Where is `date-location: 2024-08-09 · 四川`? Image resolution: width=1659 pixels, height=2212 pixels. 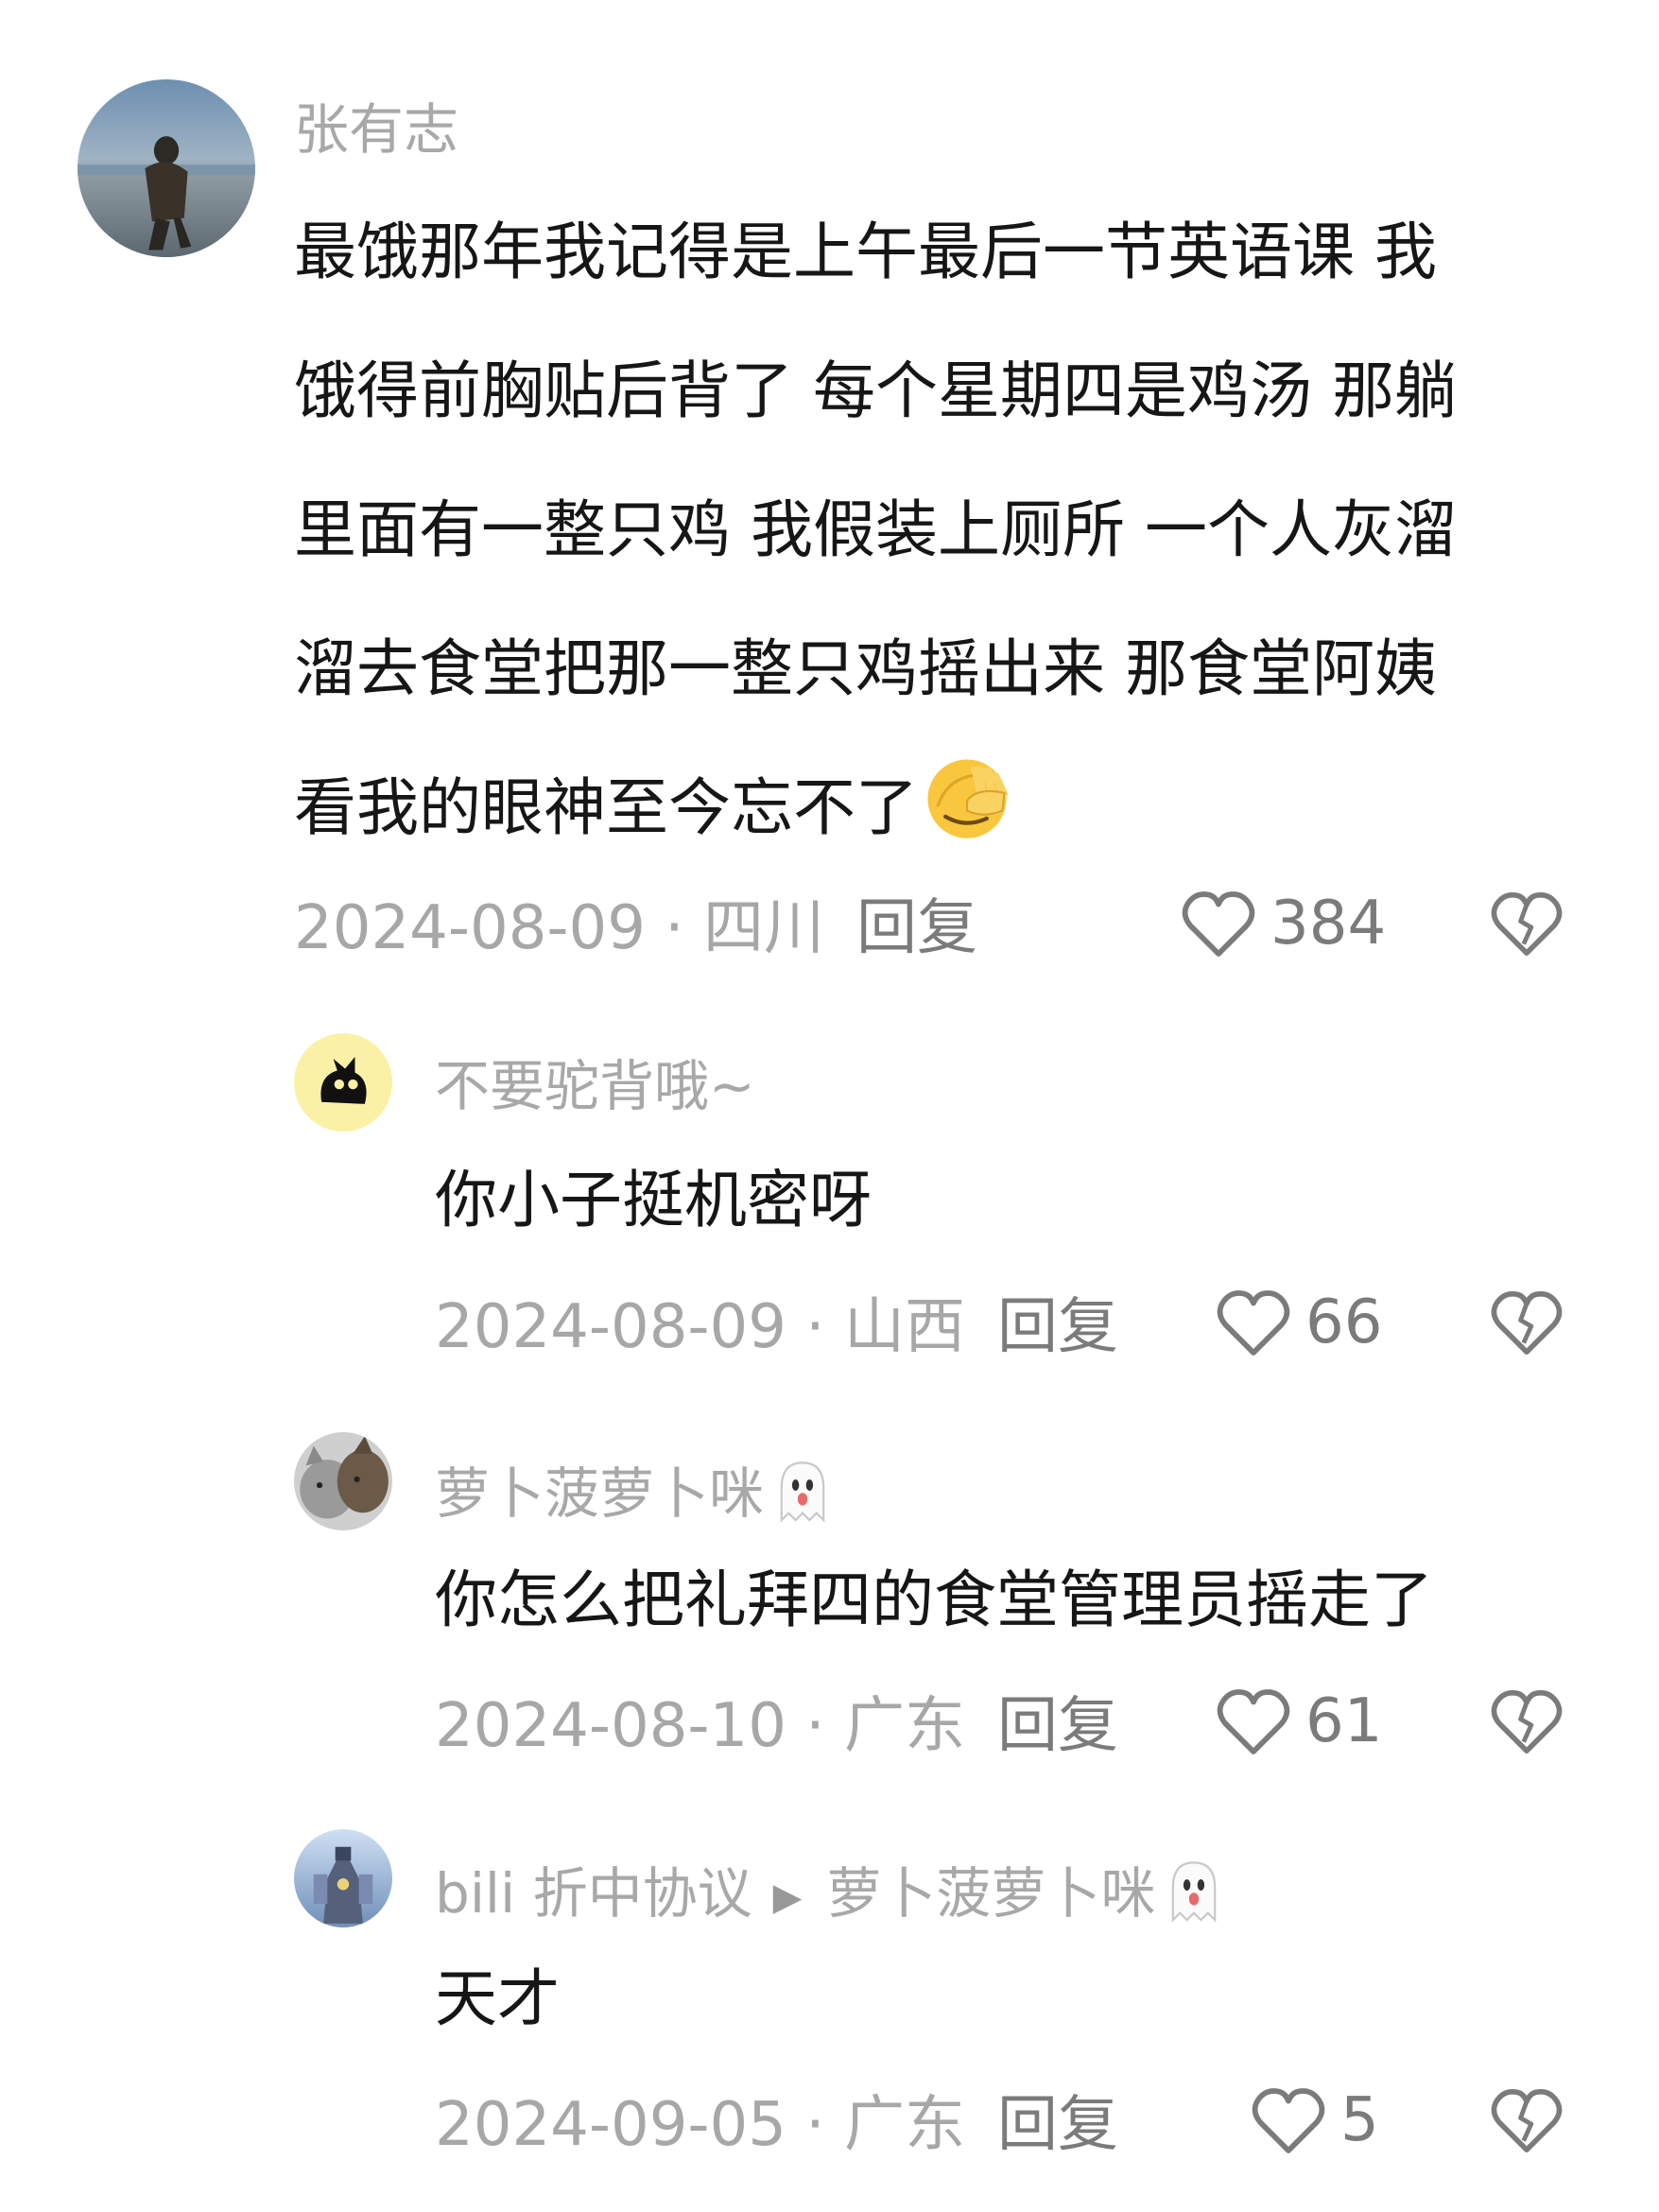
date-location: 2024-08-09 · 四川 is located at coordinates (559, 928).